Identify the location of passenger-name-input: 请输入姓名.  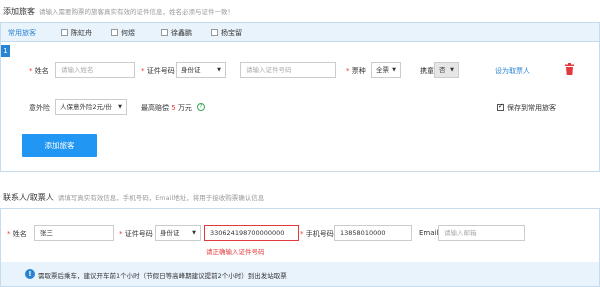
(95, 70).